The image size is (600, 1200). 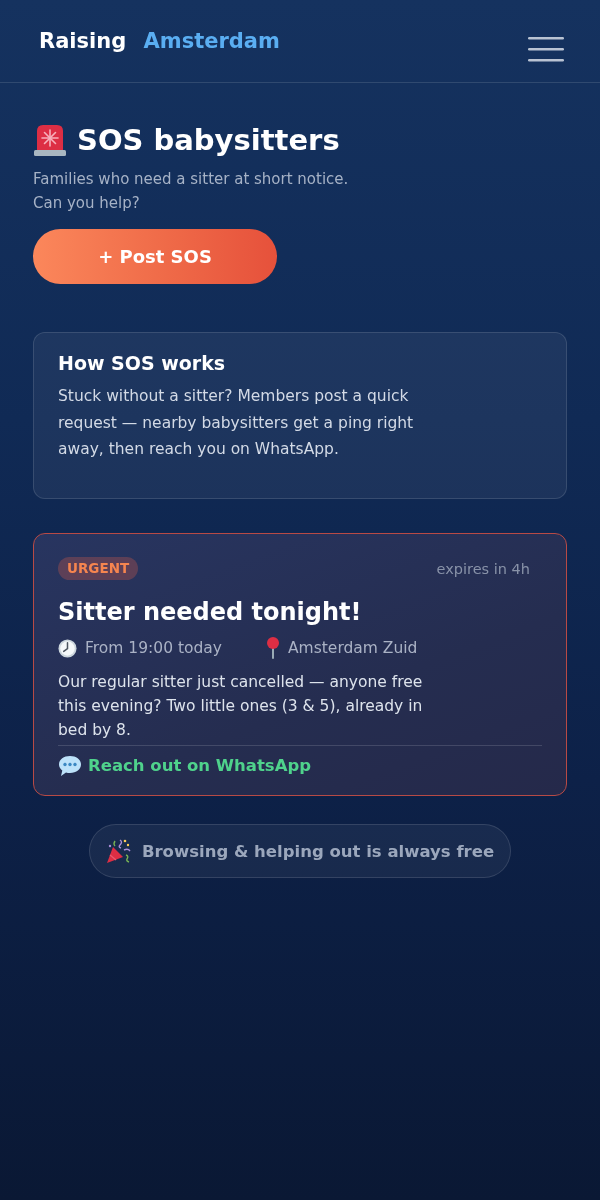 What do you see at coordinates (318, 851) in the screenshot?
I see `promo-text: Browsing & helping out is always free` at bounding box center [318, 851].